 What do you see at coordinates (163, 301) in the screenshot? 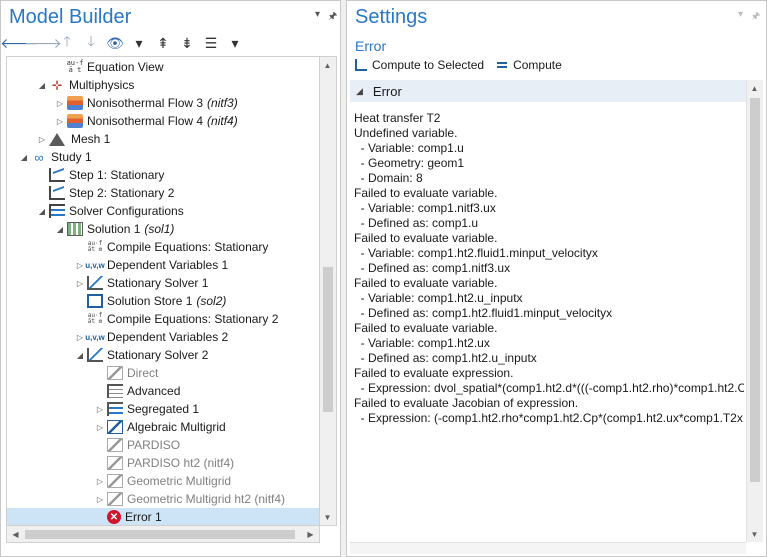
I see `tree-item: Solution Store 1 (sol2)` at bounding box center [163, 301].